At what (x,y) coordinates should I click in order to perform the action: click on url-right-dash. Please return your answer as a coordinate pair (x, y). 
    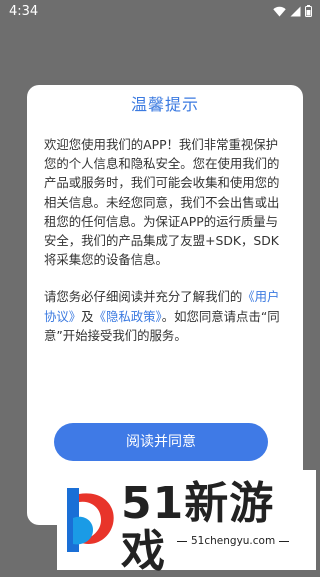
    Looking at the image, I should click on (284, 541).